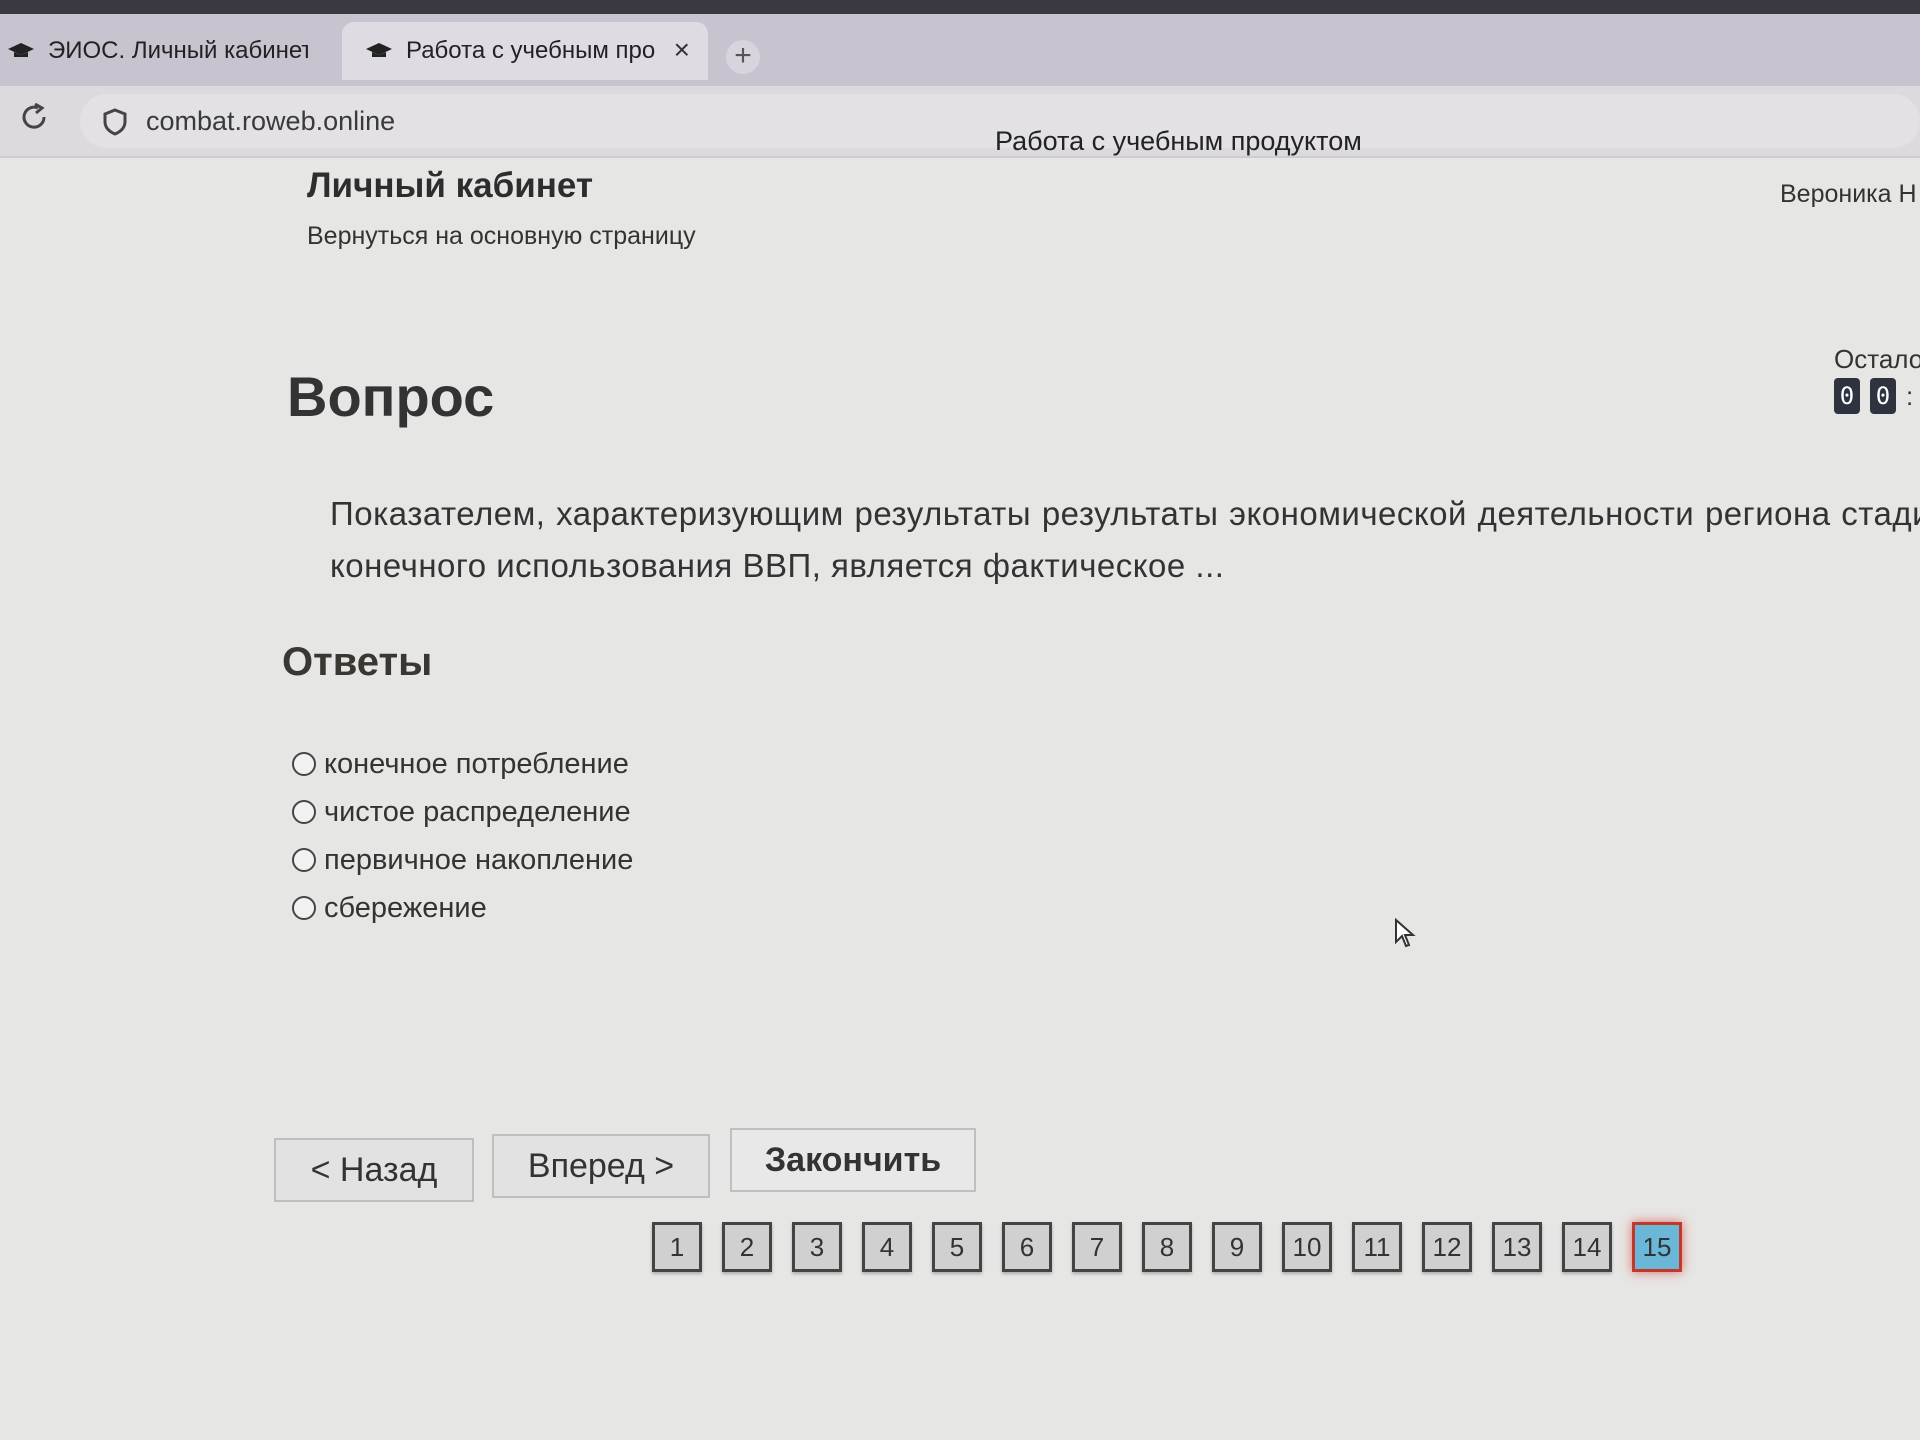  I want to click on page-button: 4, so click(887, 1247).